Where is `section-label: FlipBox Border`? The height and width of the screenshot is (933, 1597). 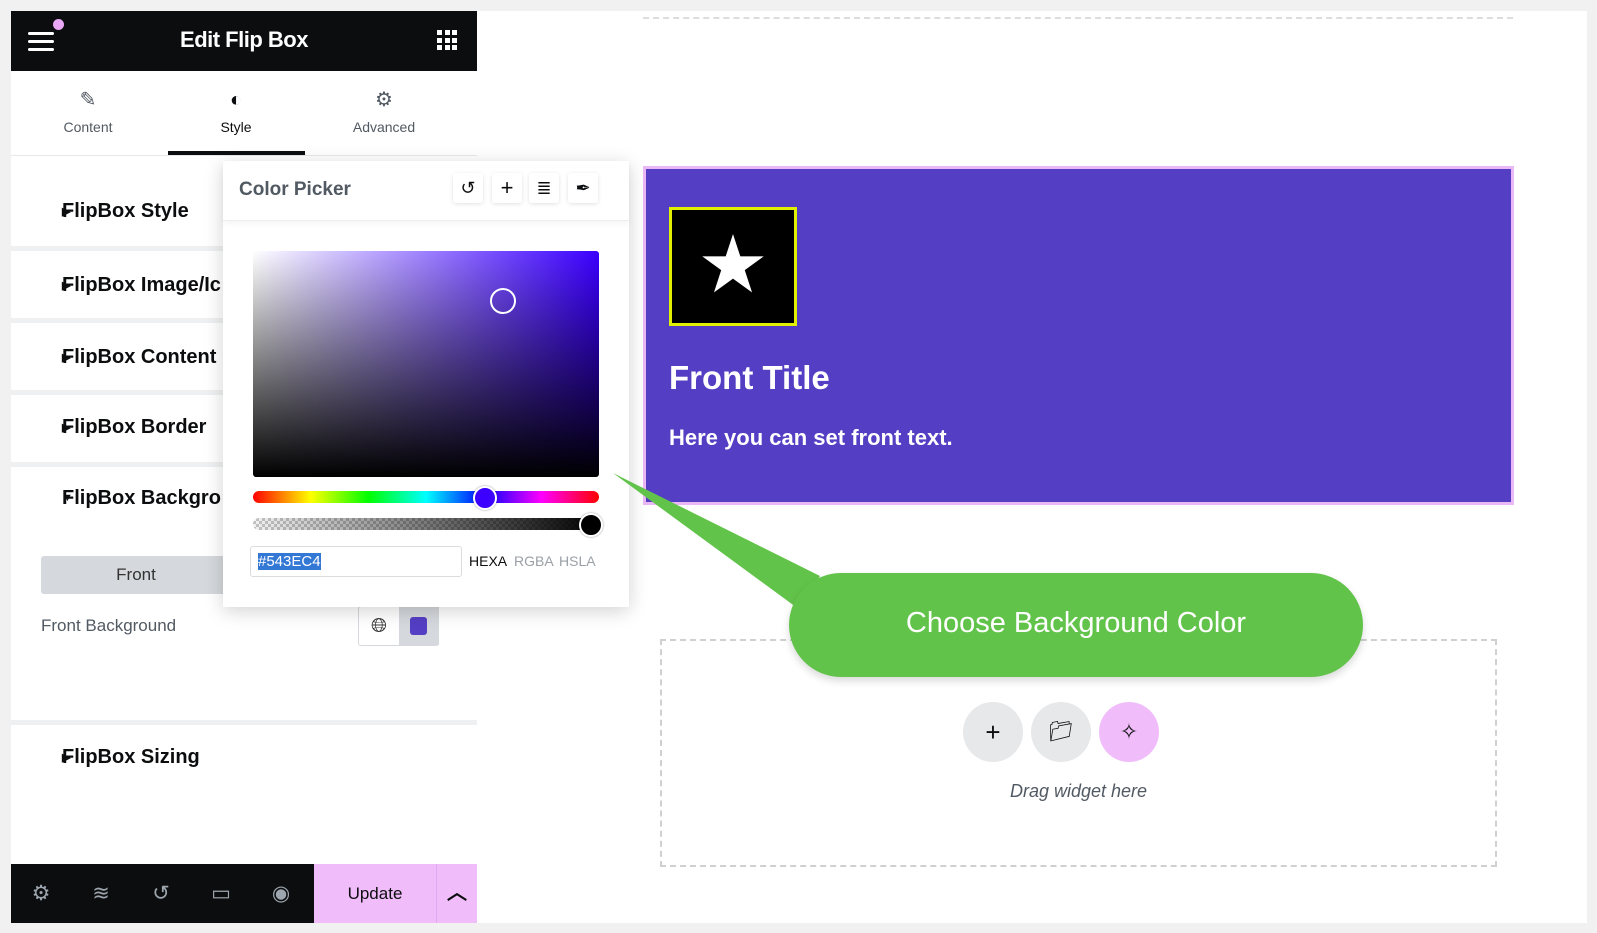 section-label: FlipBox Border is located at coordinates (134, 427).